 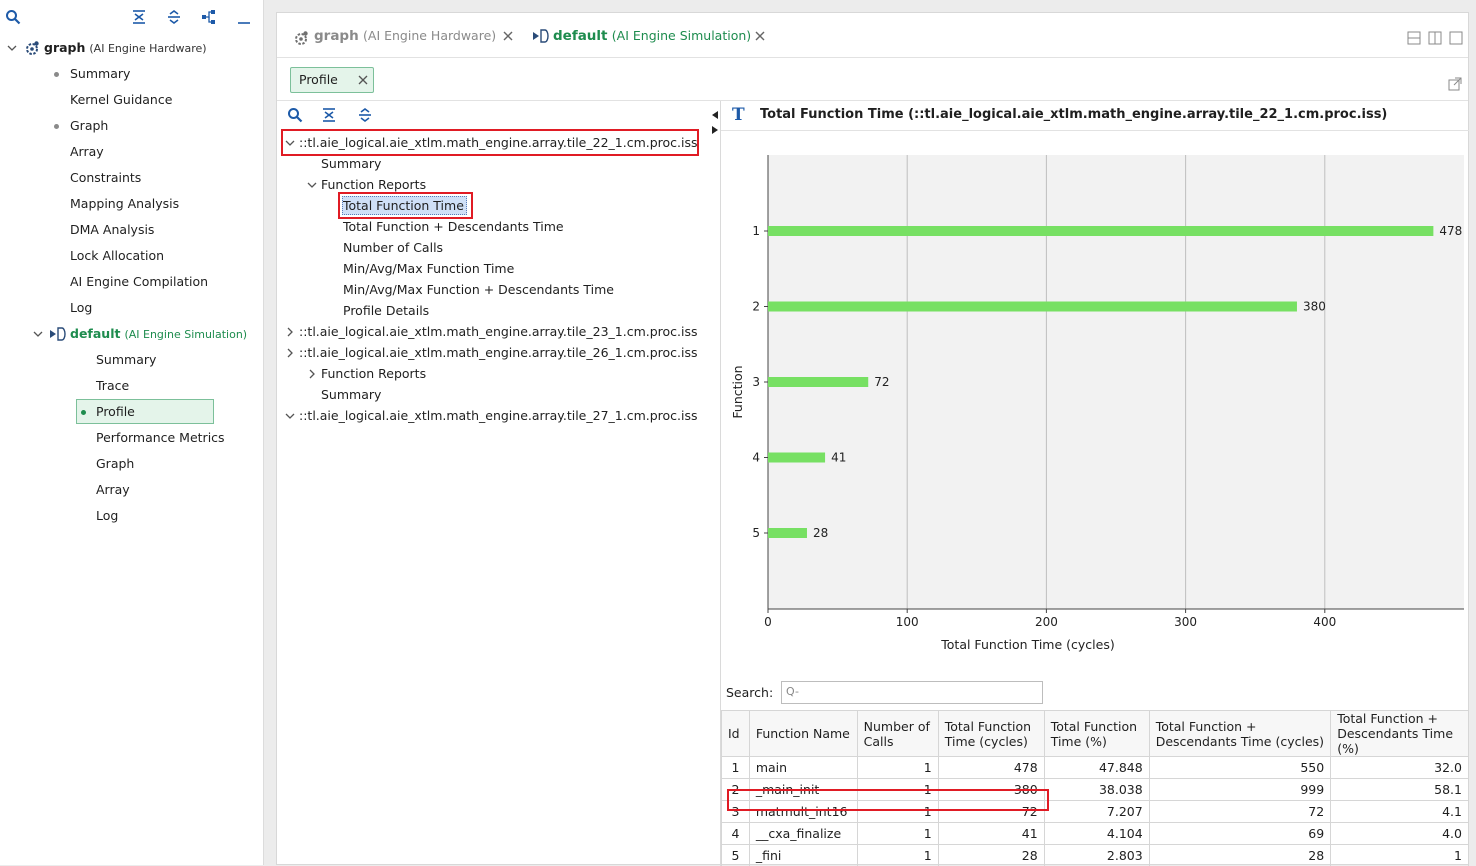 I want to click on nav-kernel-guidance: Kernel Guidance, so click(x=121, y=100).